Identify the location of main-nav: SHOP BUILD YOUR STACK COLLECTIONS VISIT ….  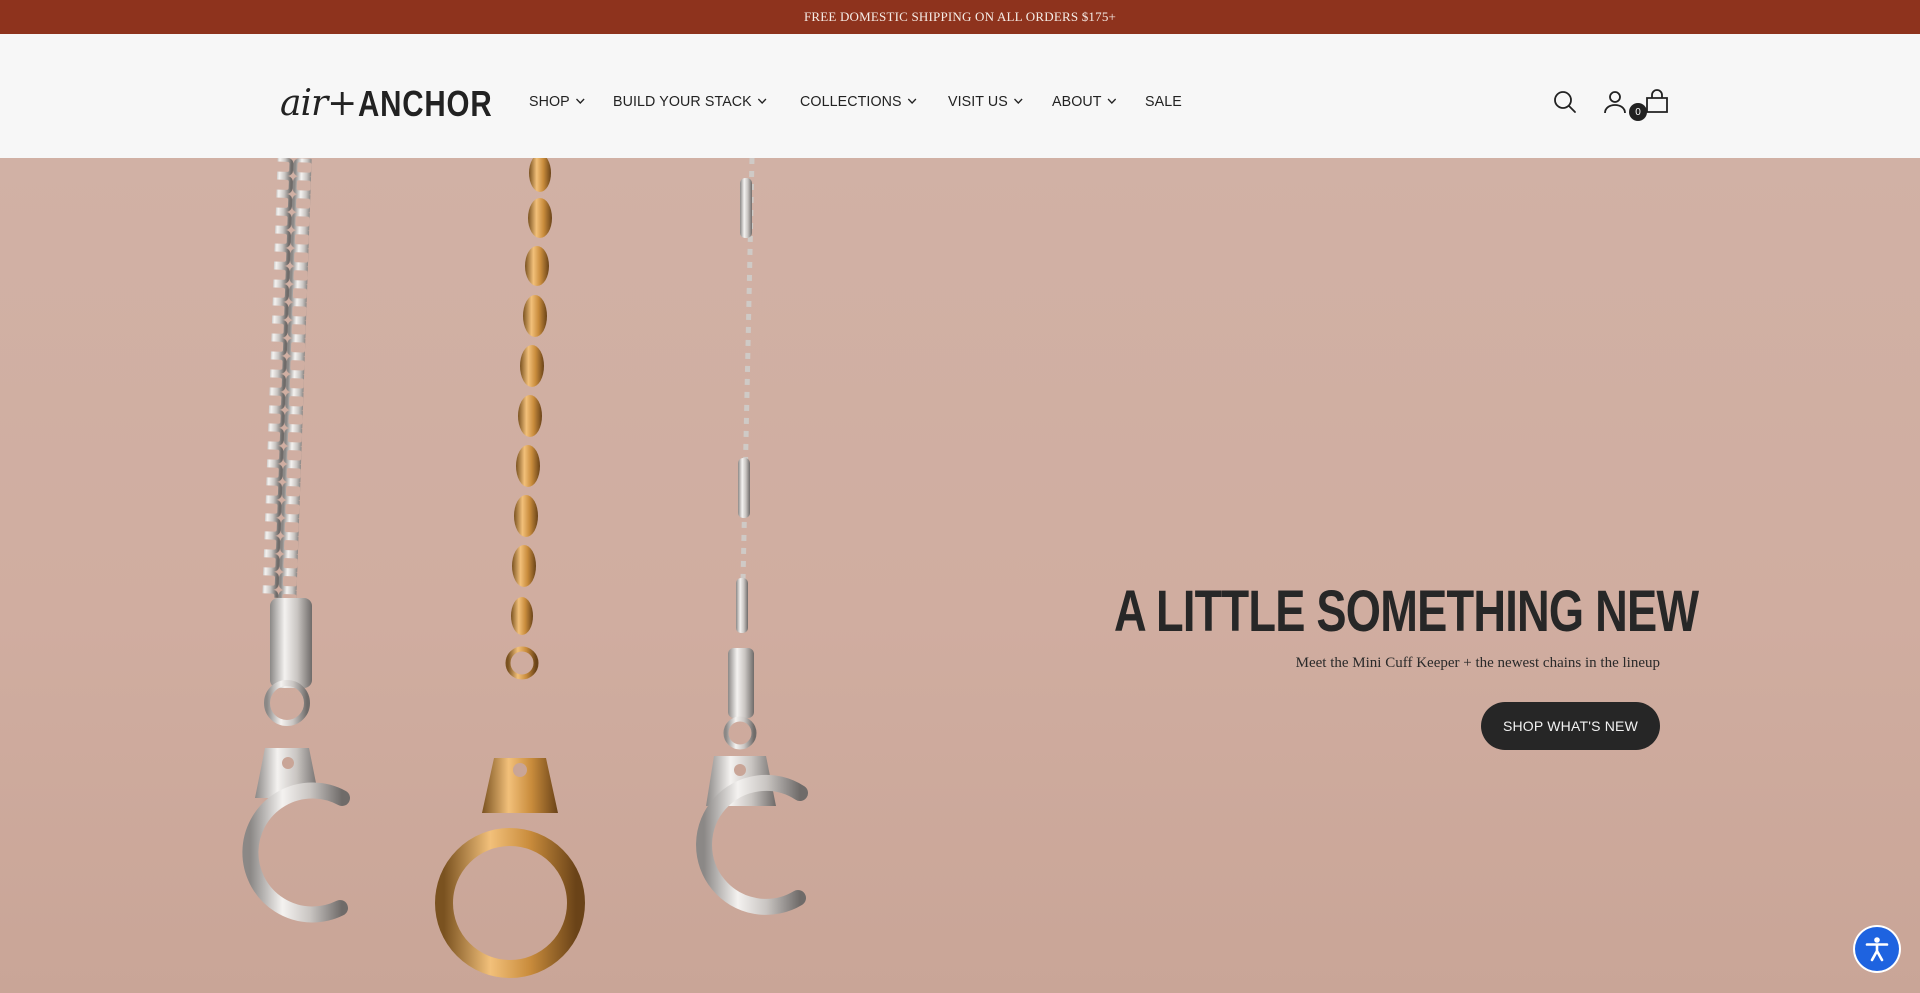
(869, 101).